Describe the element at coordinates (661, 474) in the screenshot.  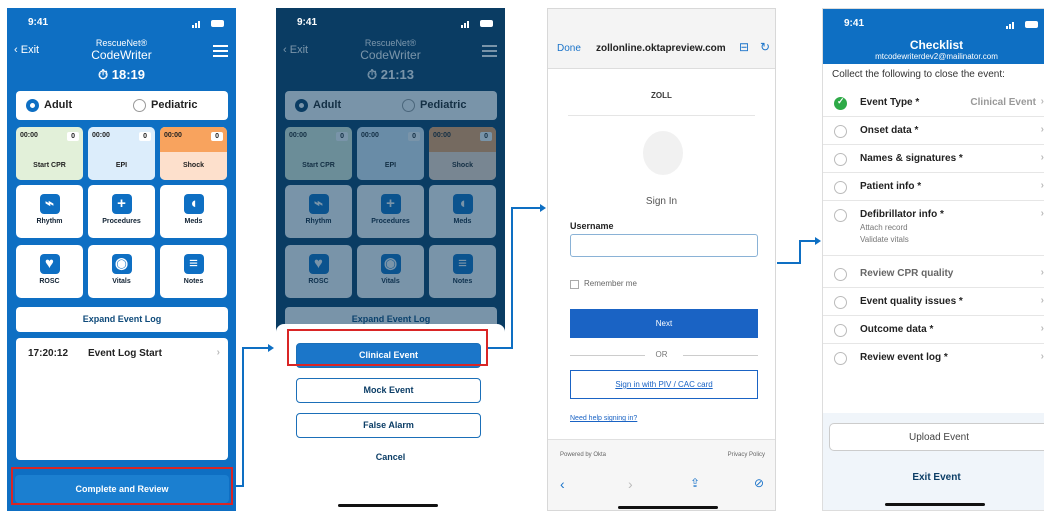
I see `browser-footer: Powered by Okta Privacy Policy ‹ › ⇪ ⊘` at that location.